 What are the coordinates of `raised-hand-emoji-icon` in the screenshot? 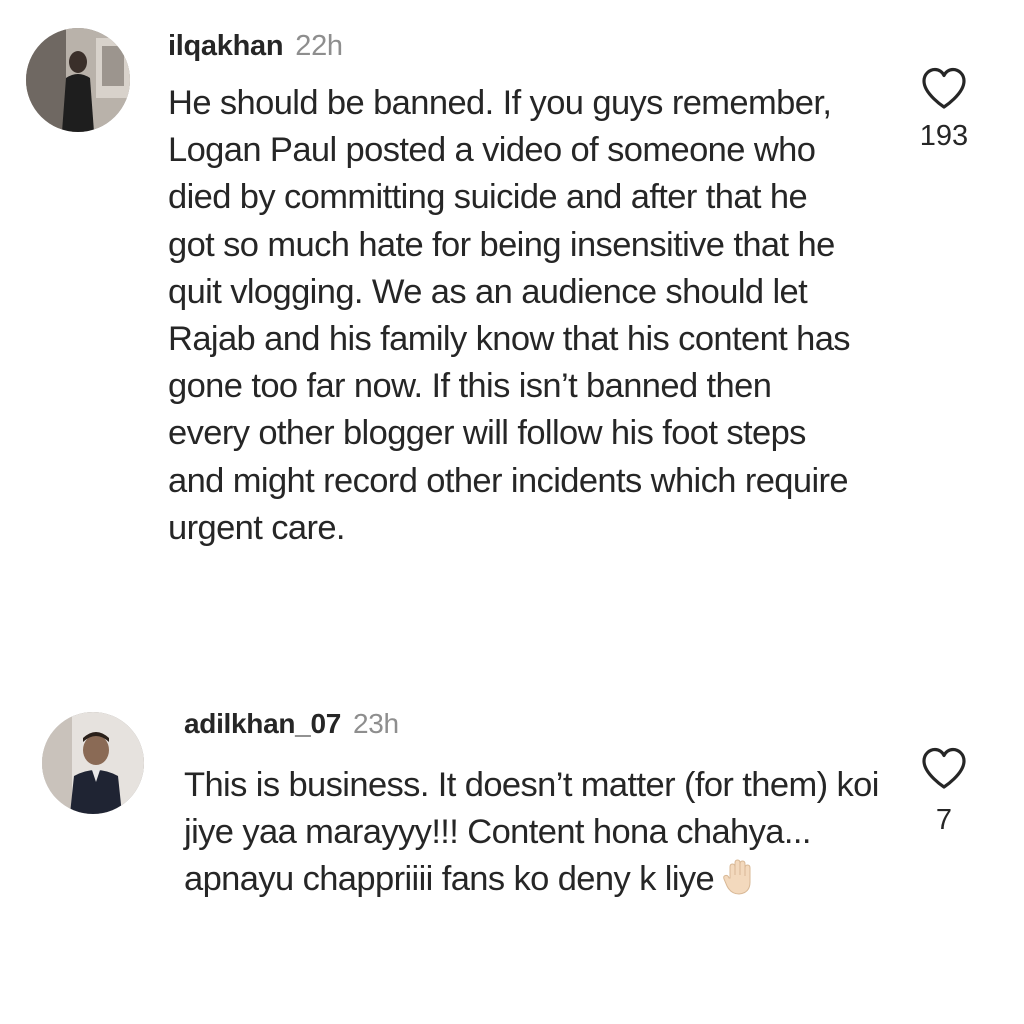 It's located at (739, 883).